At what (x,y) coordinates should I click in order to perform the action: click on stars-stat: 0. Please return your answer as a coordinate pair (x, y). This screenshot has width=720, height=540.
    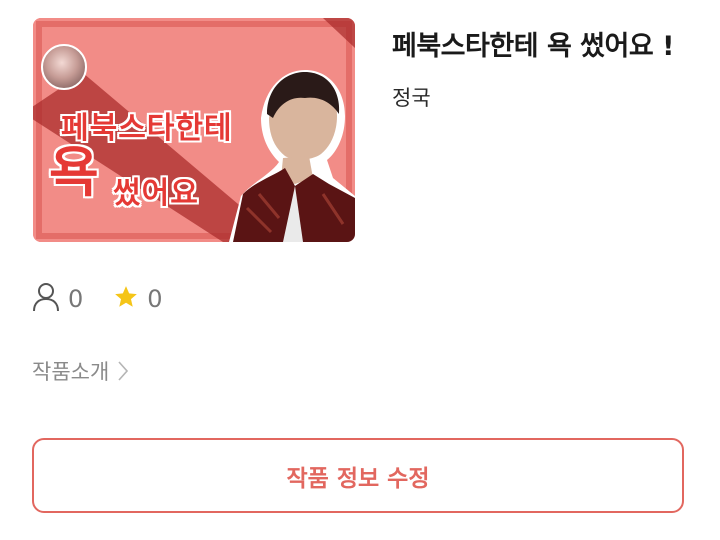
    Looking at the image, I should click on (138, 299).